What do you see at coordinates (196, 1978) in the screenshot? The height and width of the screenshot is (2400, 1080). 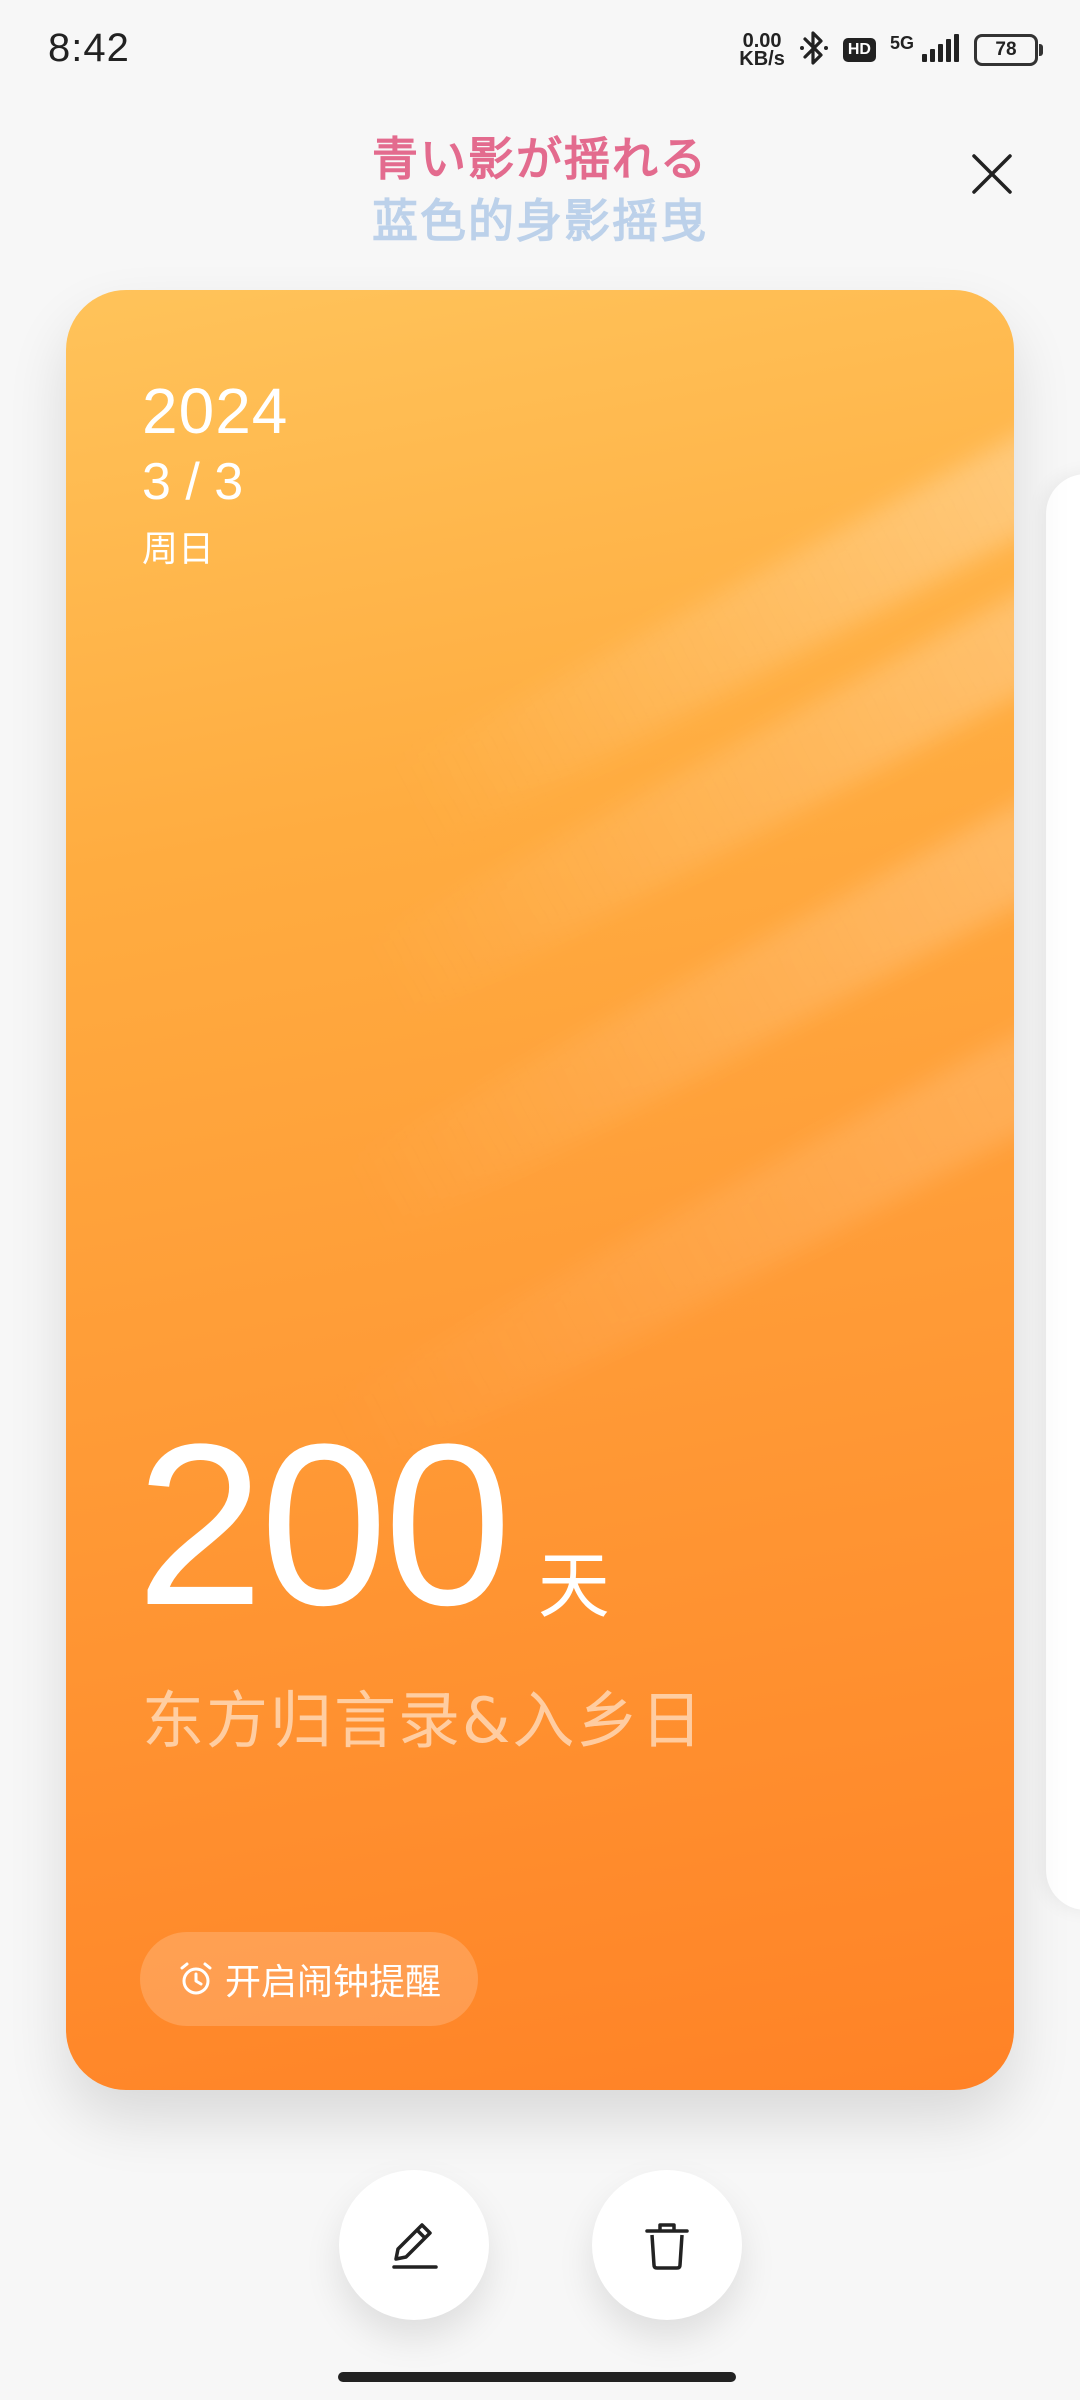 I see `alarm-clock-icon` at bounding box center [196, 1978].